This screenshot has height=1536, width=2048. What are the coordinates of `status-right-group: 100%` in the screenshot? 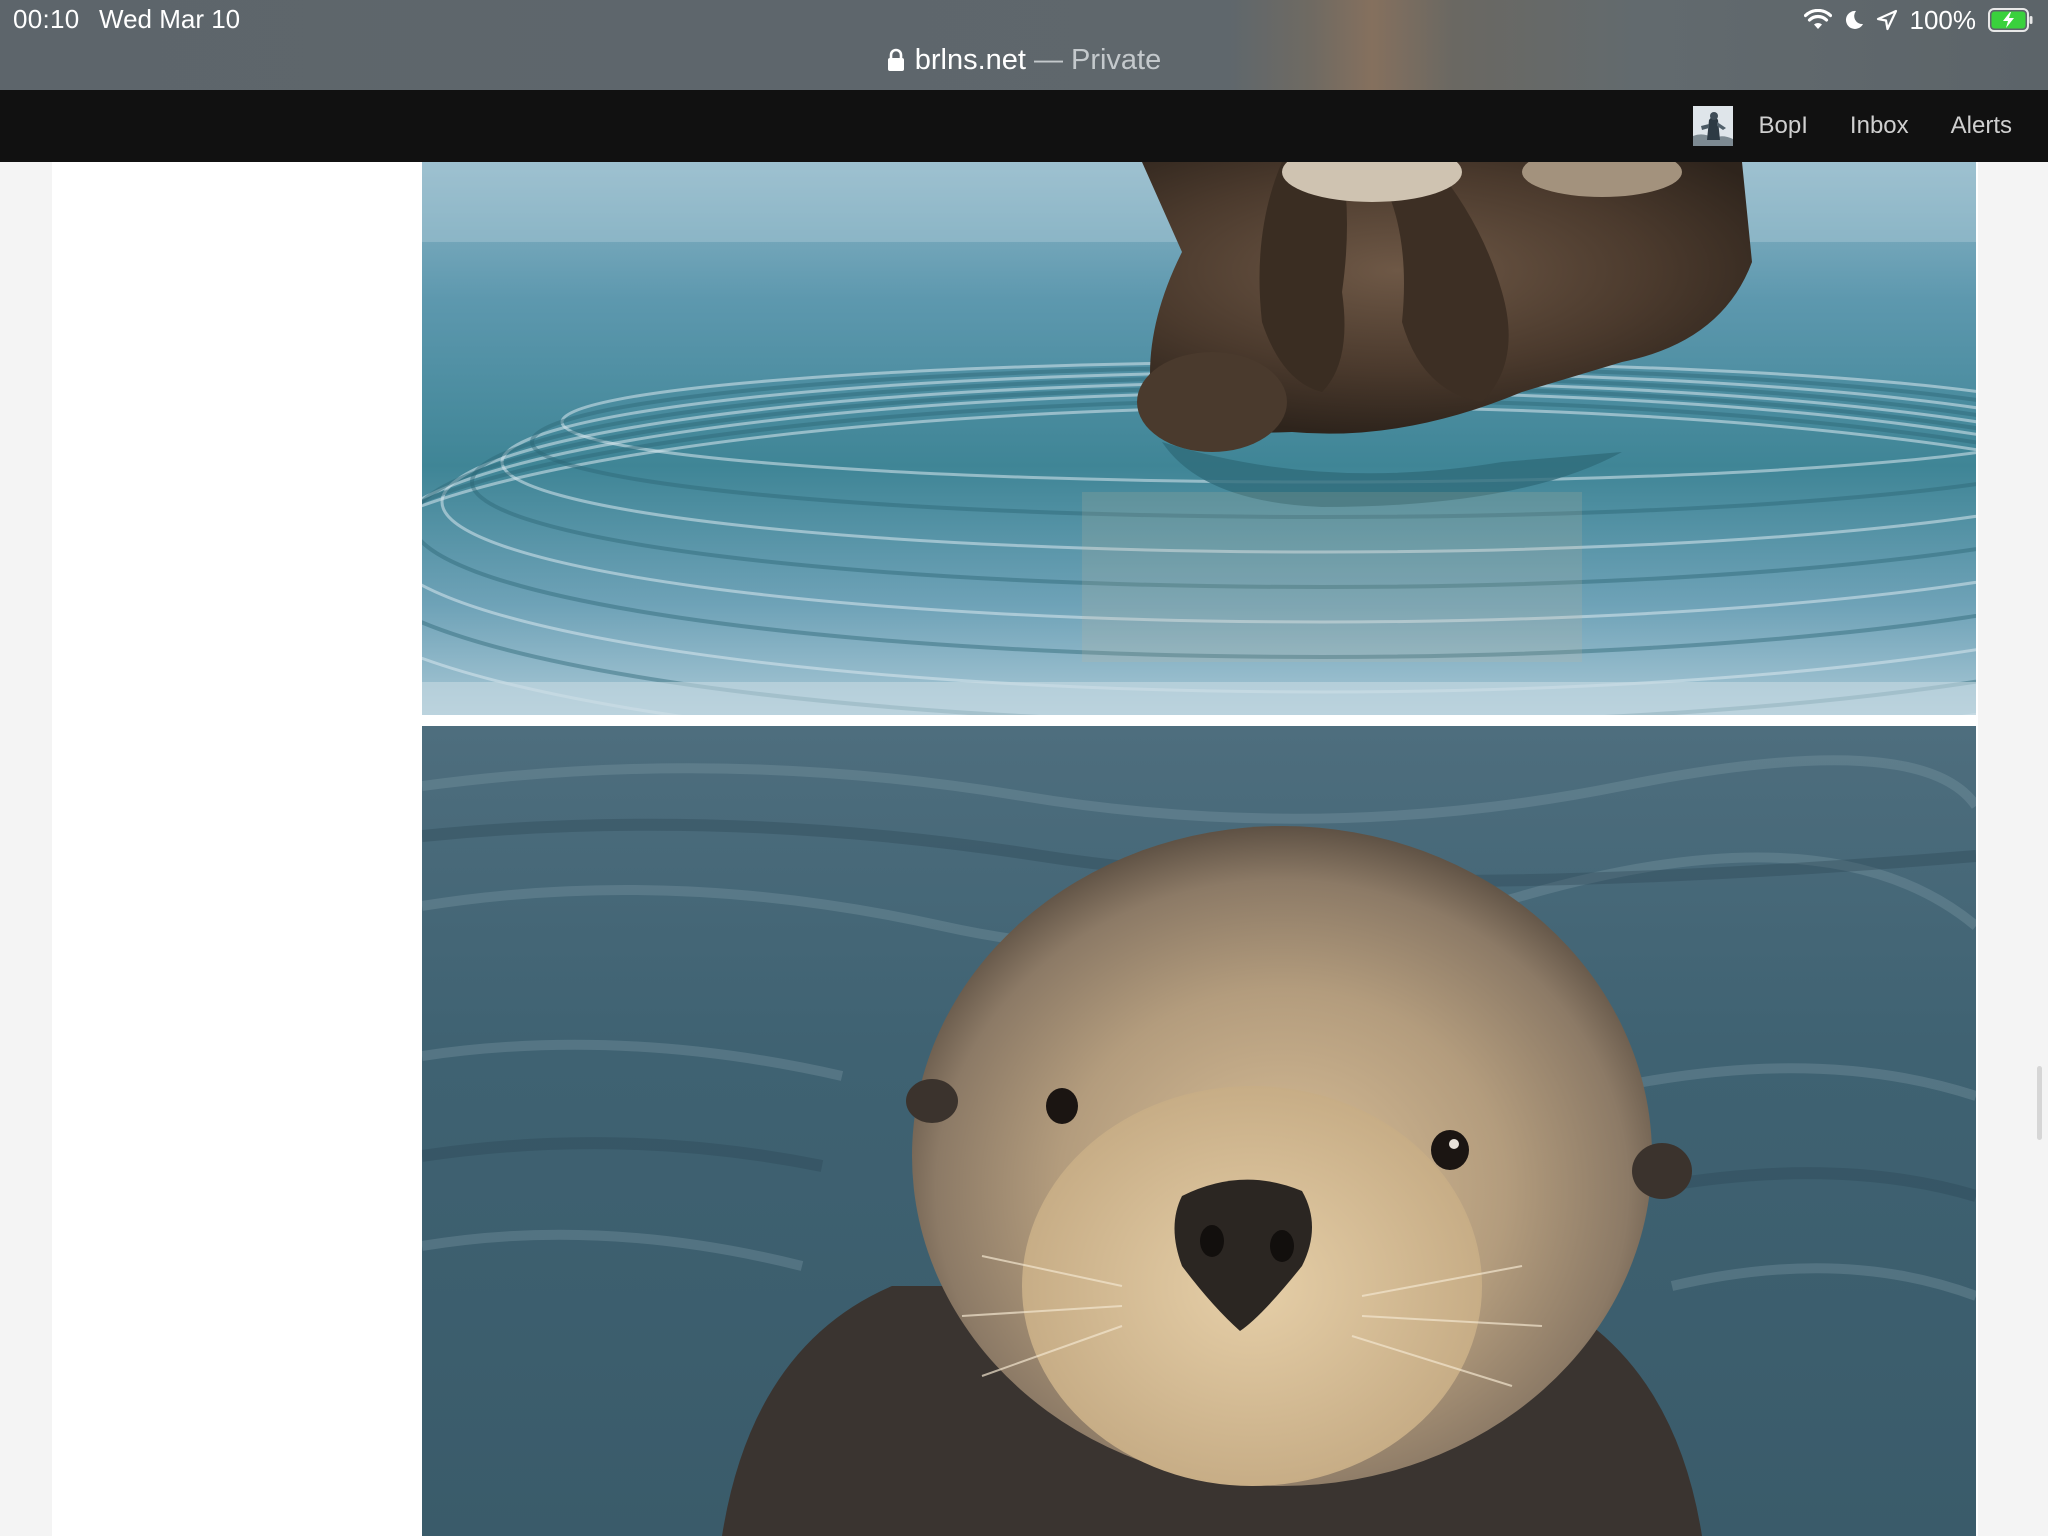 It's located at (1919, 20).